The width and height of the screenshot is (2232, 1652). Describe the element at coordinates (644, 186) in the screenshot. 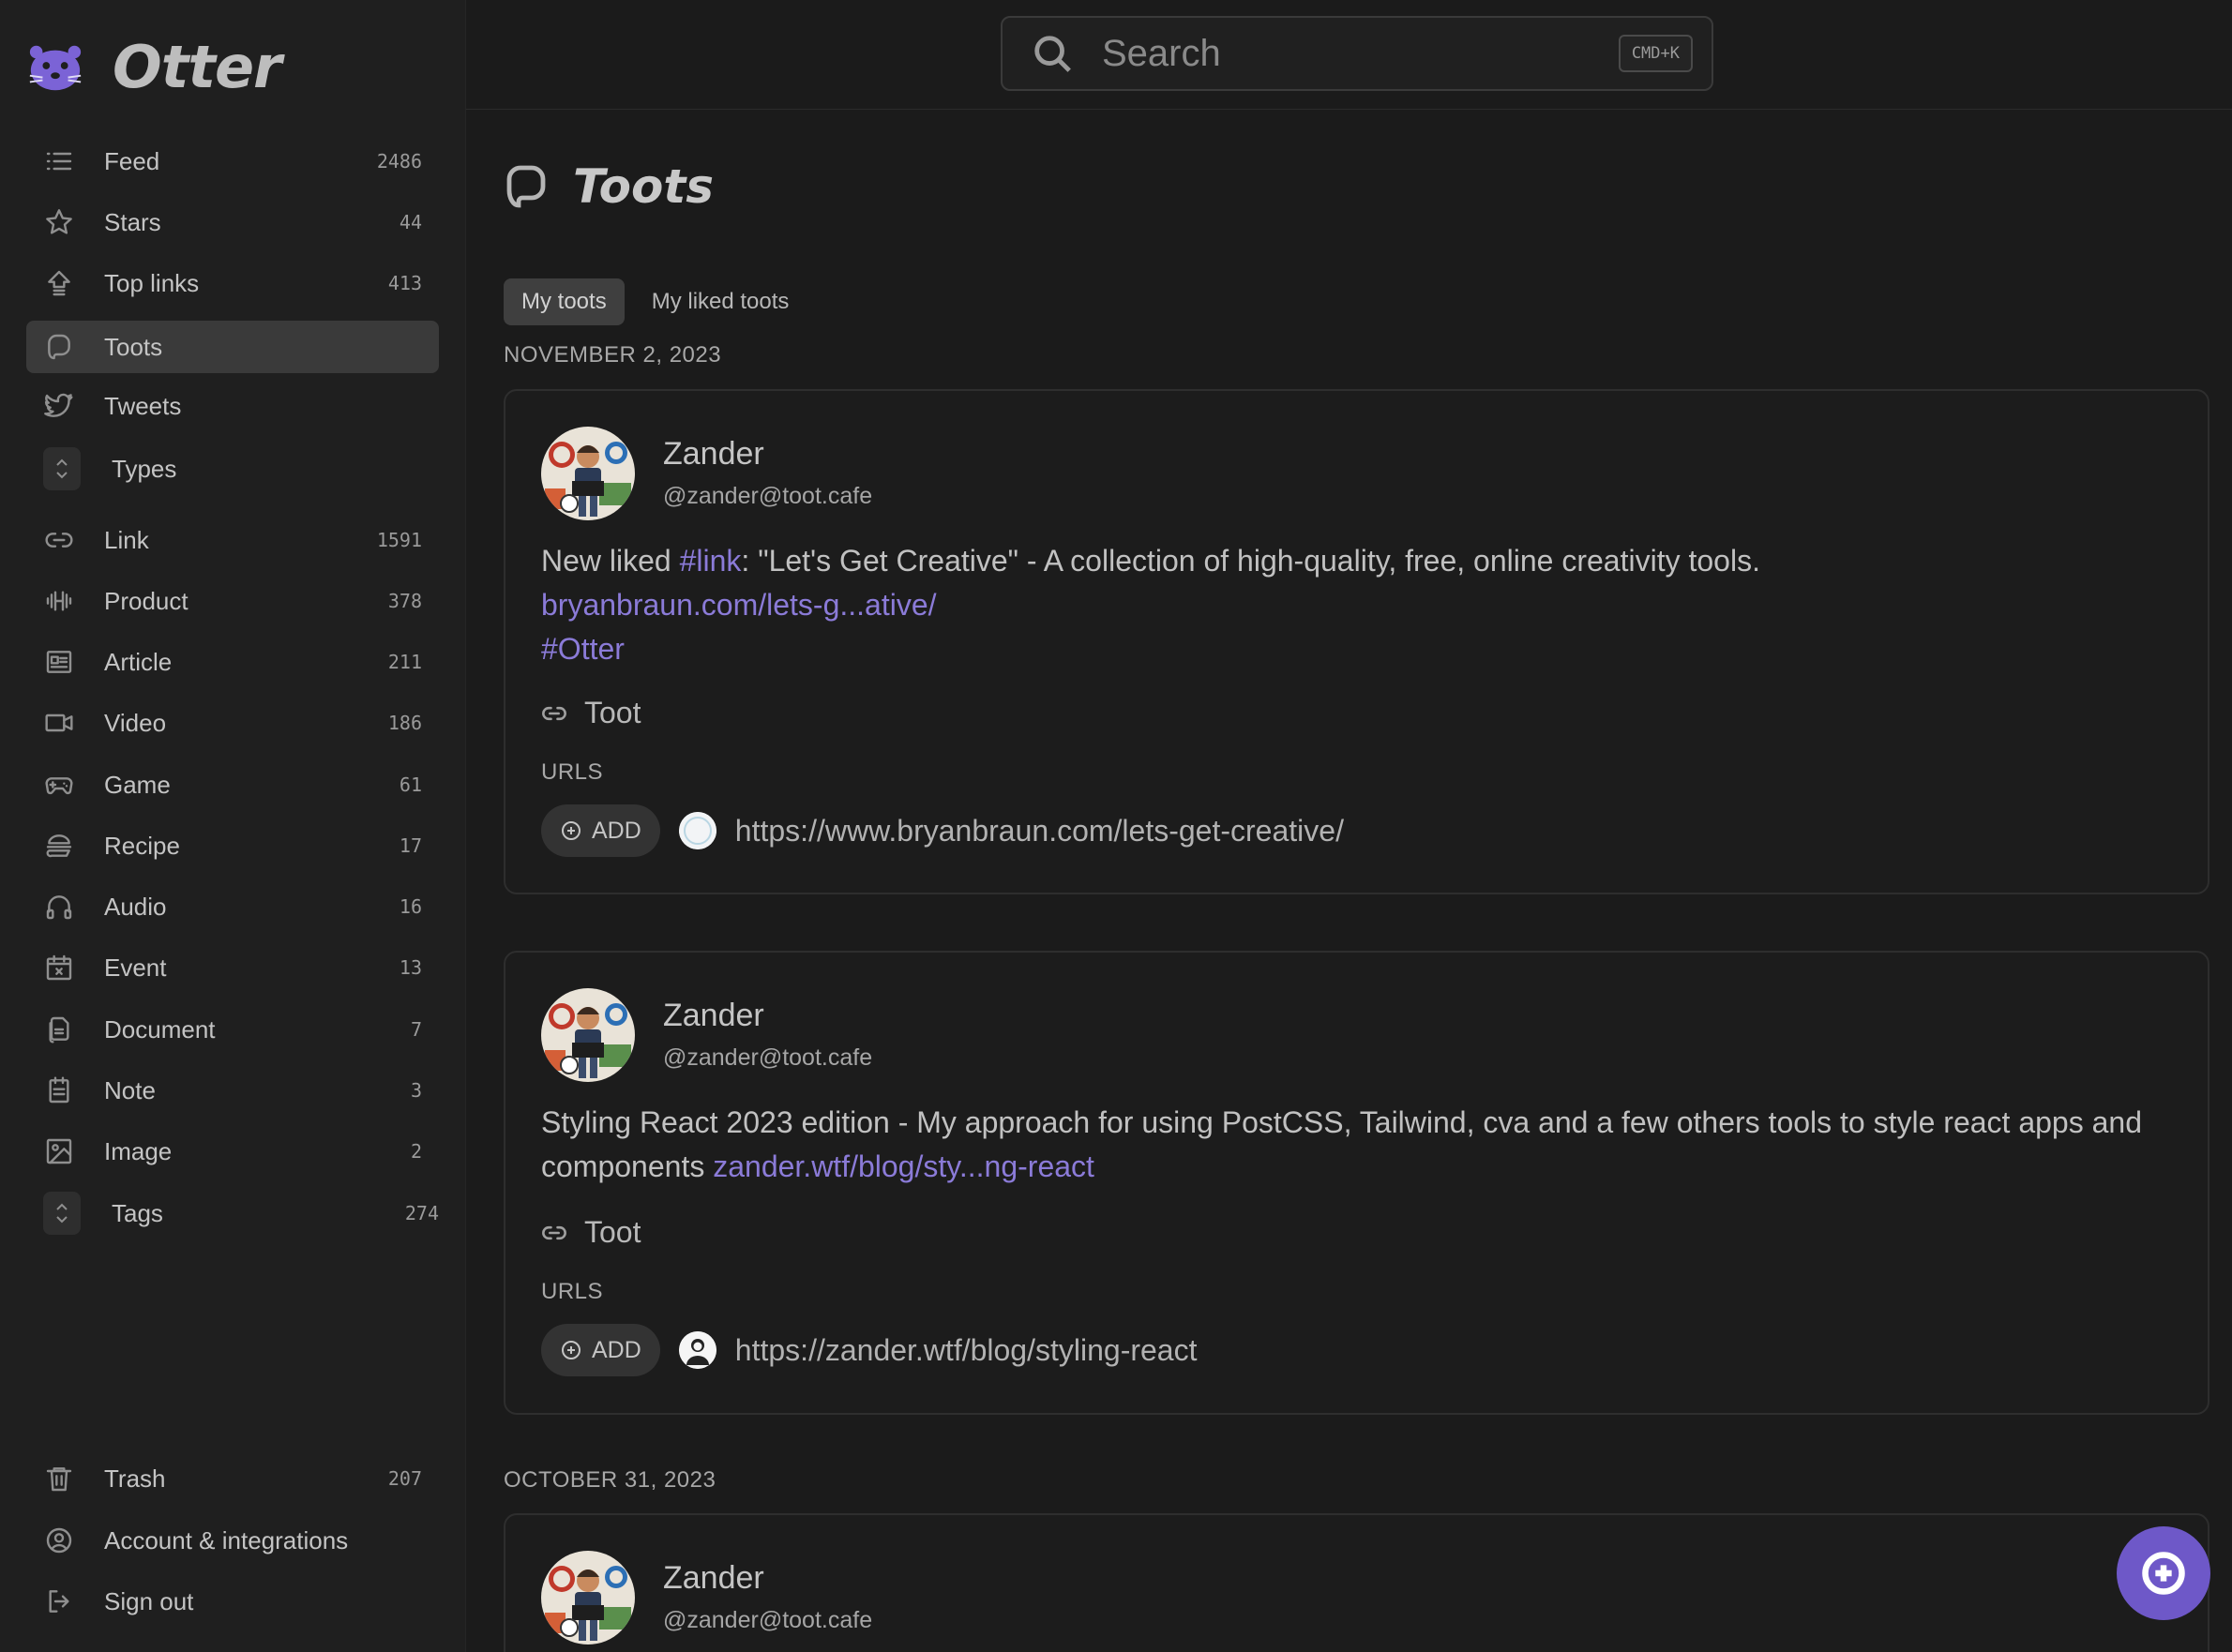

I see `page-title: Toots` at that location.